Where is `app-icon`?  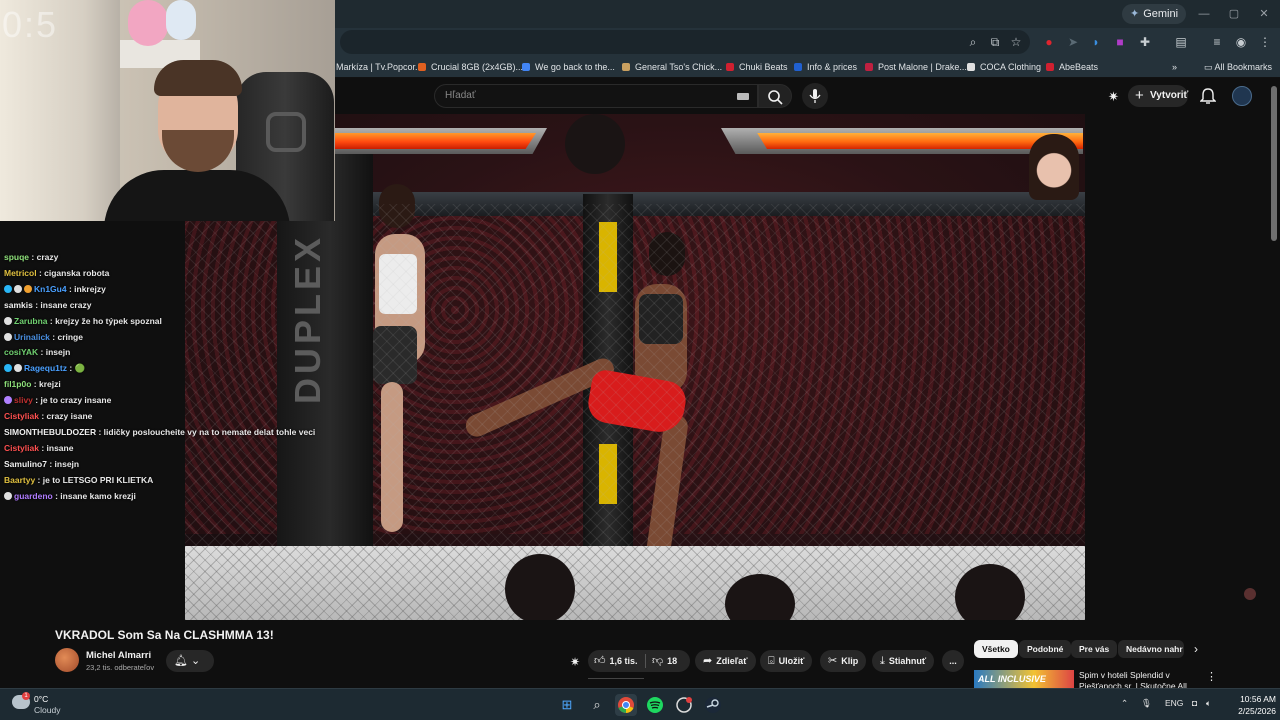
app-icon is located at coordinates (684, 705).